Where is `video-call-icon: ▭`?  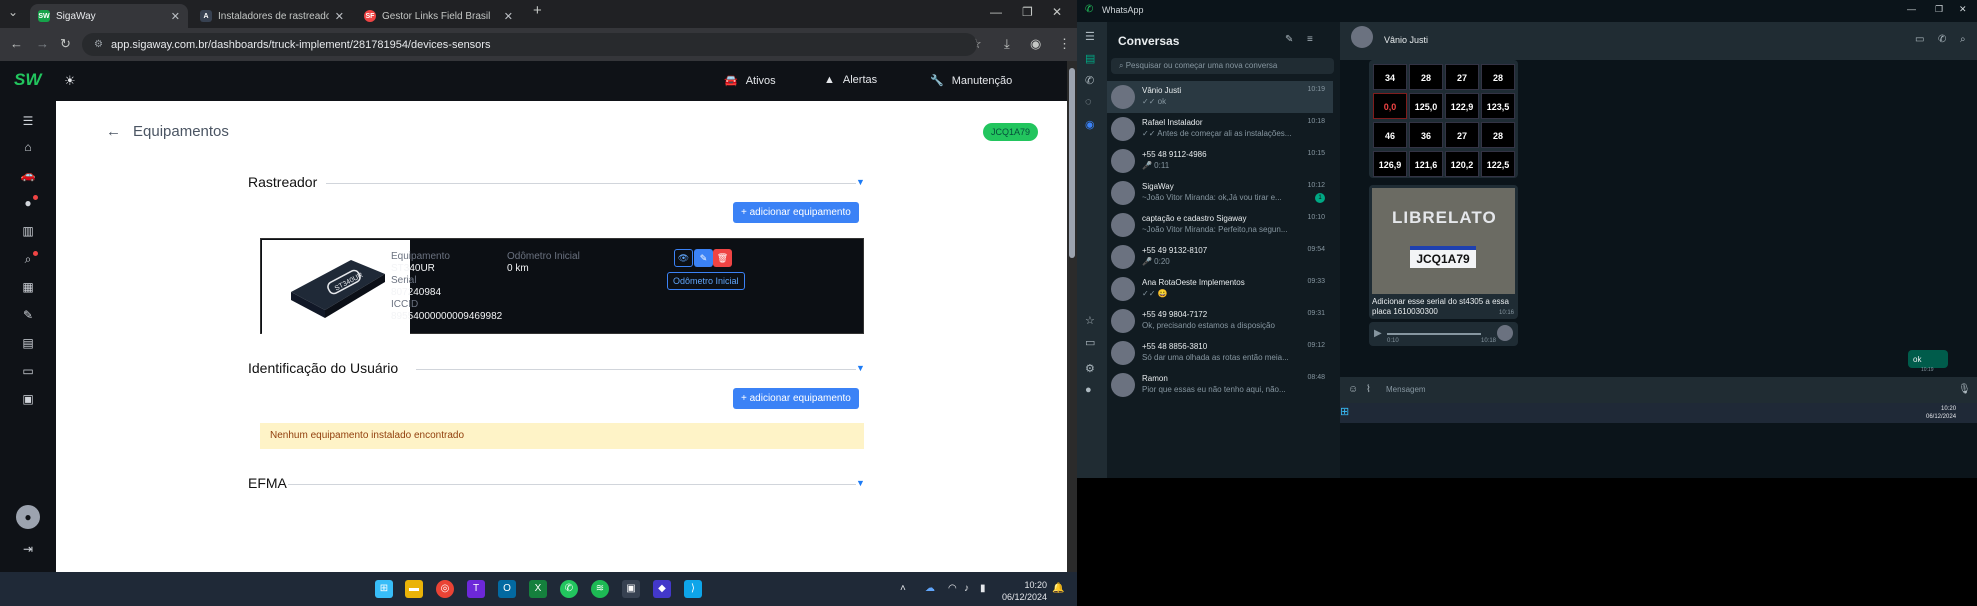
video-call-icon: ▭ is located at coordinates (1919, 39).